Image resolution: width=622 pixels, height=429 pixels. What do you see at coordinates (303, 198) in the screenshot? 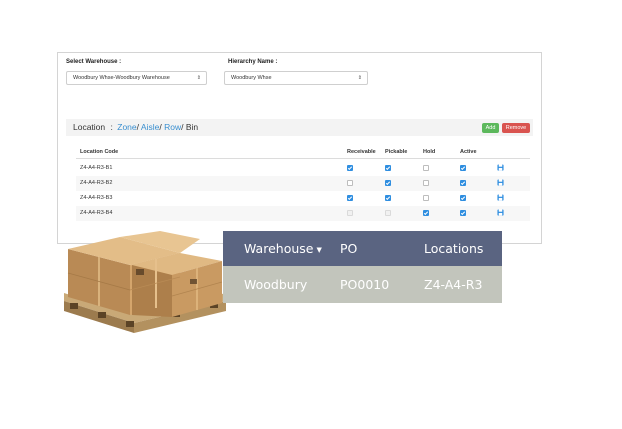
I see `table-row: Z4-A4-R3-B3` at bounding box center [303, 198].